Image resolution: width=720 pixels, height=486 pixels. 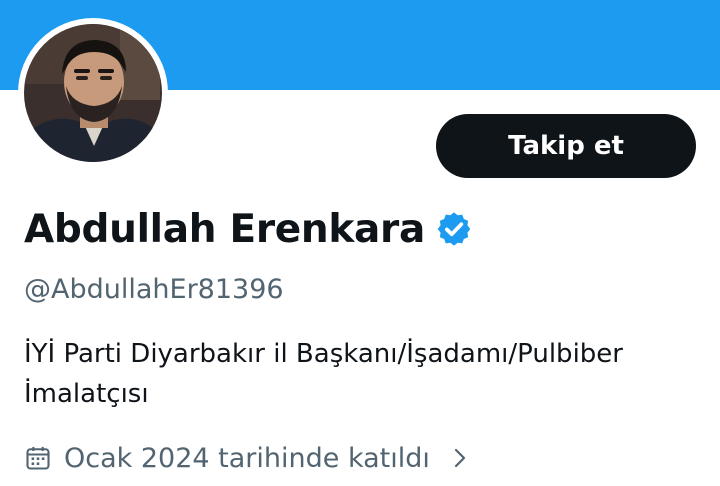 What do you see at coordinates (38, 458) in the screenshot?
I see `calendar-icon` at bounding box center [38, 458].